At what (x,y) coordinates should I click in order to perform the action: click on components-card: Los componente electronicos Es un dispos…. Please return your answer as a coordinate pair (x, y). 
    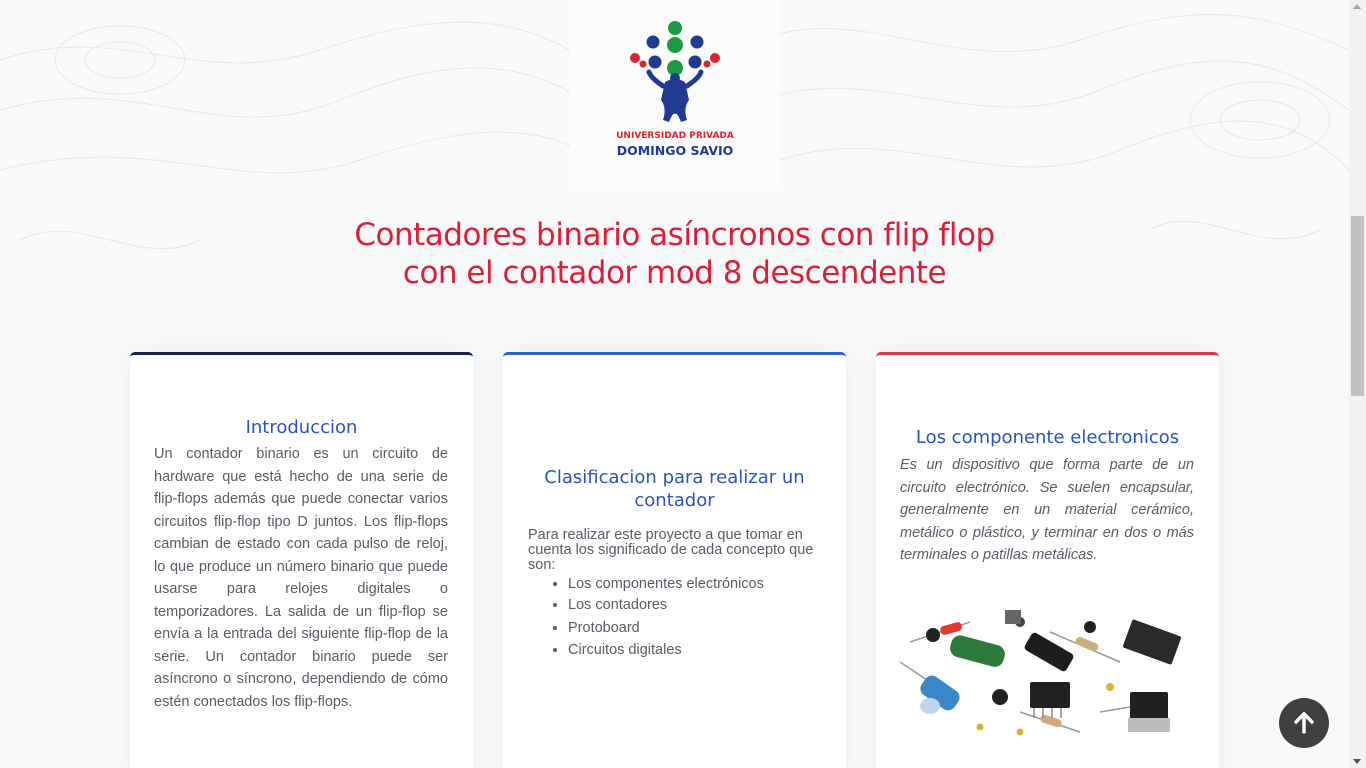
    Looking at the image, I should click on (1047, 560).